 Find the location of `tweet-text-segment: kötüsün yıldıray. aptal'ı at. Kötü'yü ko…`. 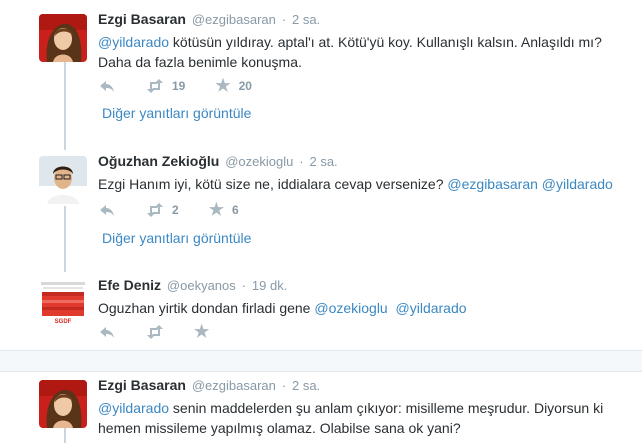

tweet-text-segment: kötüsün yıldıray. aptal'ı at. Kötü'yü ko… is located at coordinates (350, 52).